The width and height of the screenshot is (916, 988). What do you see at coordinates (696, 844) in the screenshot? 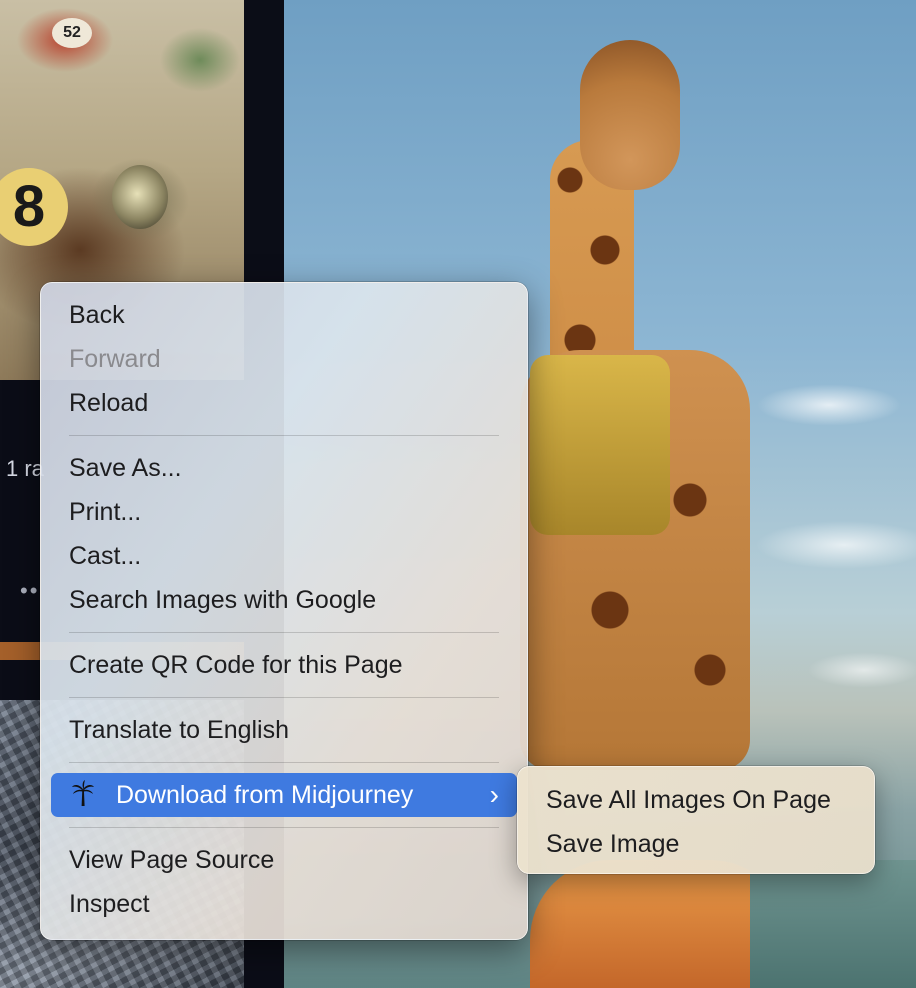
I see `submenu-item-save-image: Save Image` at bounding box center [696, 844].